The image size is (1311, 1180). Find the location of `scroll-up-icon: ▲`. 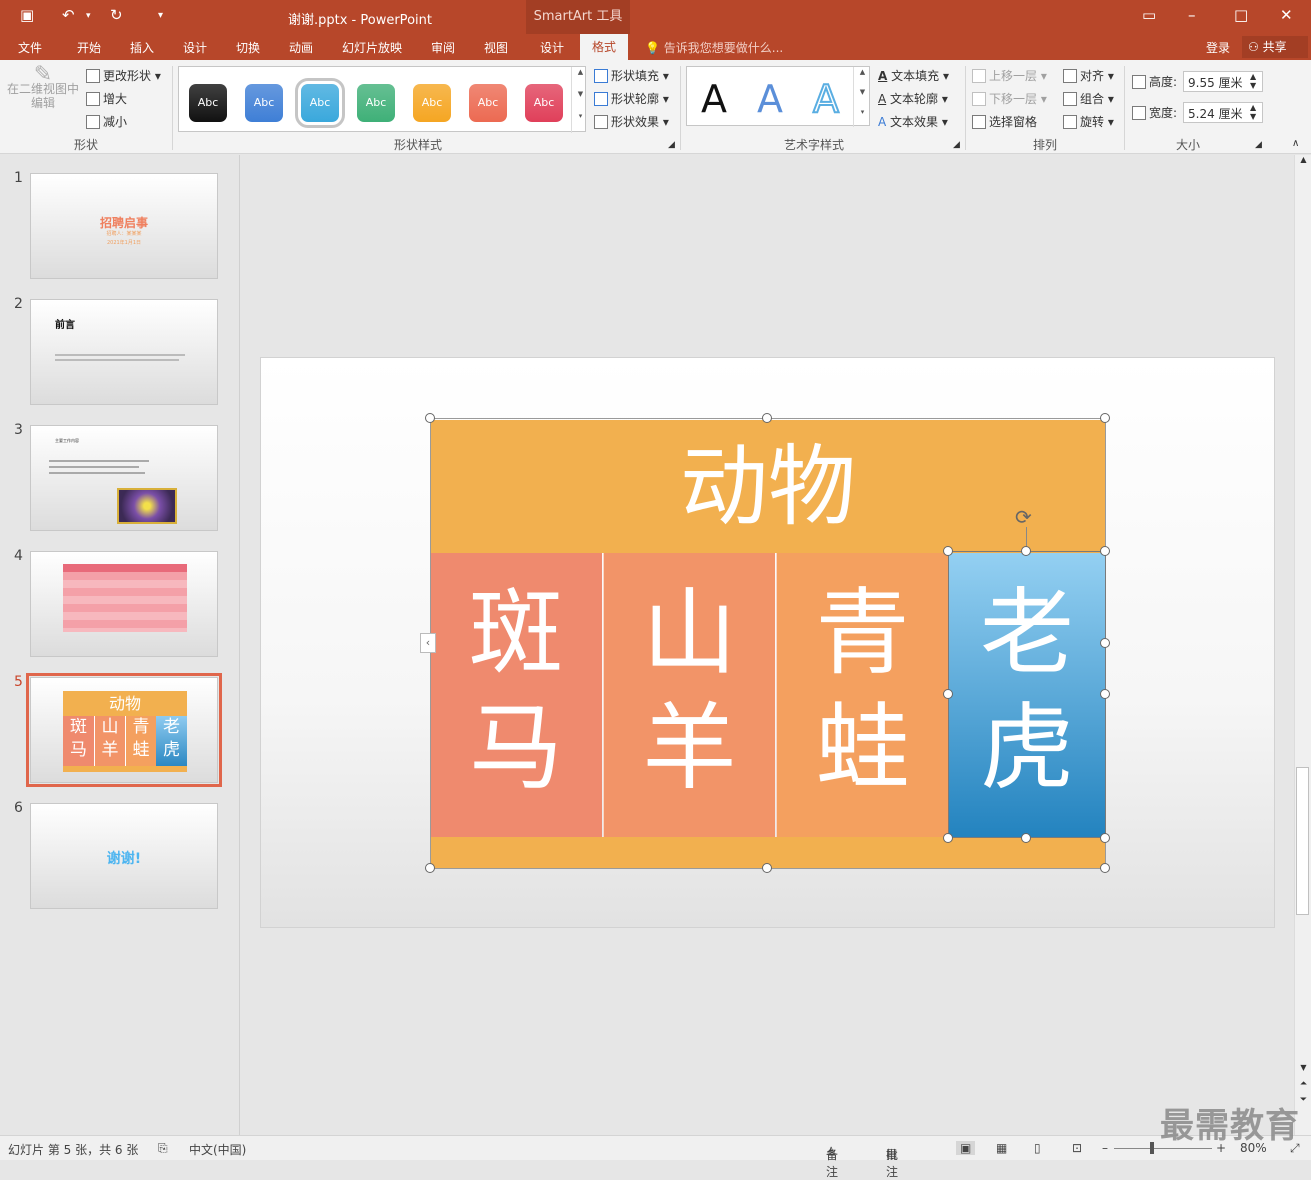

scroll-up-icon: ▲ is located at coordinates (1303, 162).